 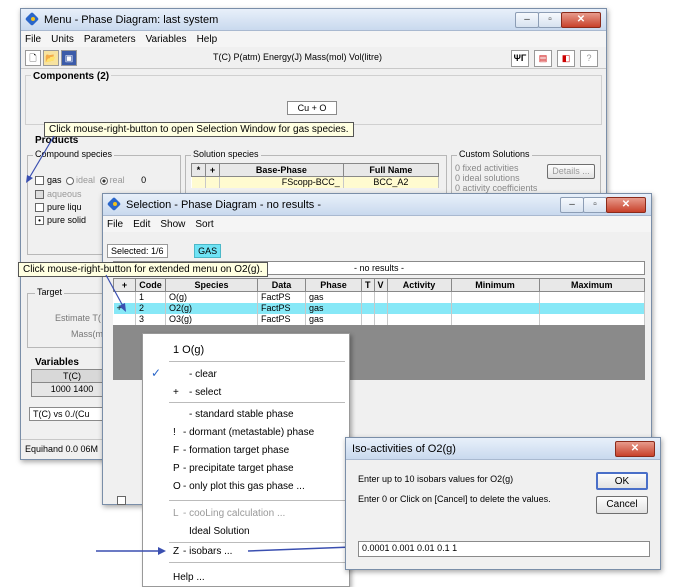 I want to click on table-row: 1 O(g) FactPS gas, so click(x=379, y=297).